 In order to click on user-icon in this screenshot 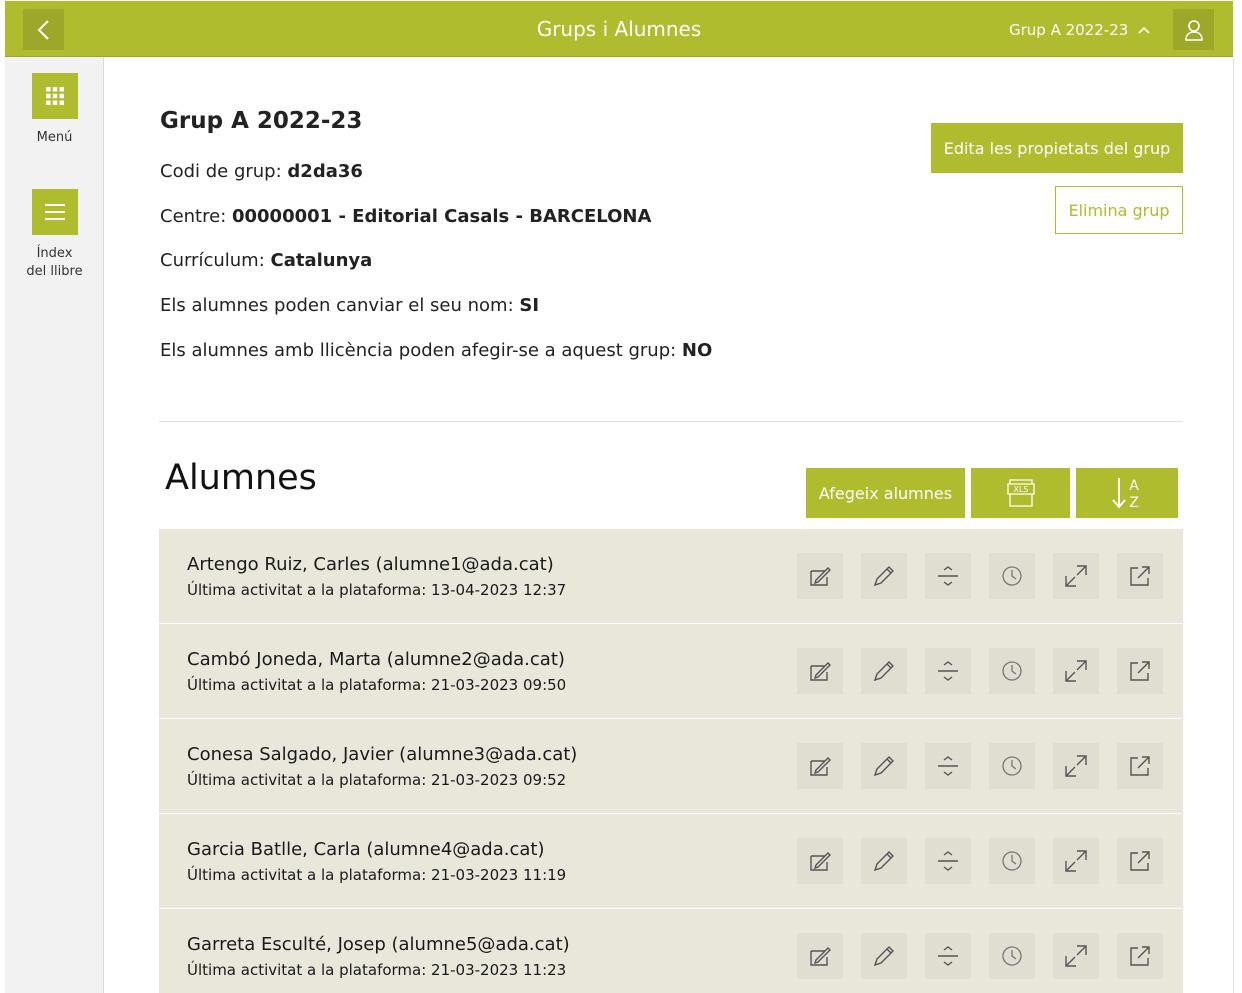, I will do `click(1193, 30)`.